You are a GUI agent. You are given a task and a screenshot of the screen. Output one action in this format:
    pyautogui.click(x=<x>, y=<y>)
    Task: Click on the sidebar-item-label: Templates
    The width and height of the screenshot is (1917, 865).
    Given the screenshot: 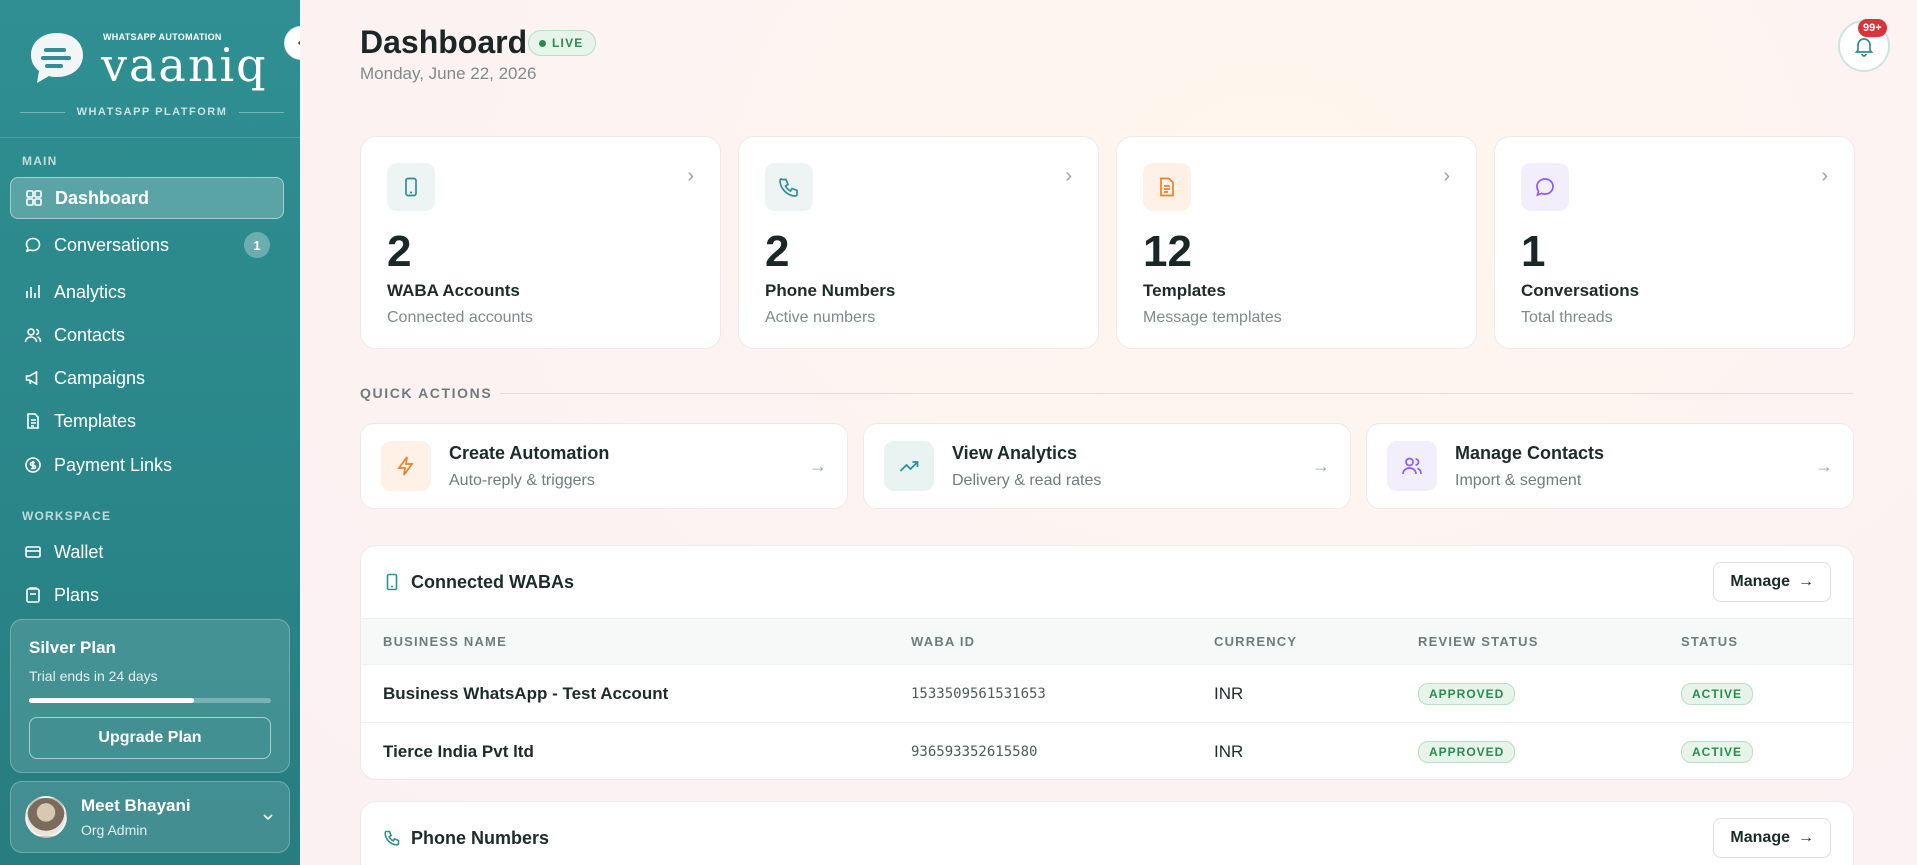 What is the action you would take?
    pyautogui.click(x=95, y=420)
    